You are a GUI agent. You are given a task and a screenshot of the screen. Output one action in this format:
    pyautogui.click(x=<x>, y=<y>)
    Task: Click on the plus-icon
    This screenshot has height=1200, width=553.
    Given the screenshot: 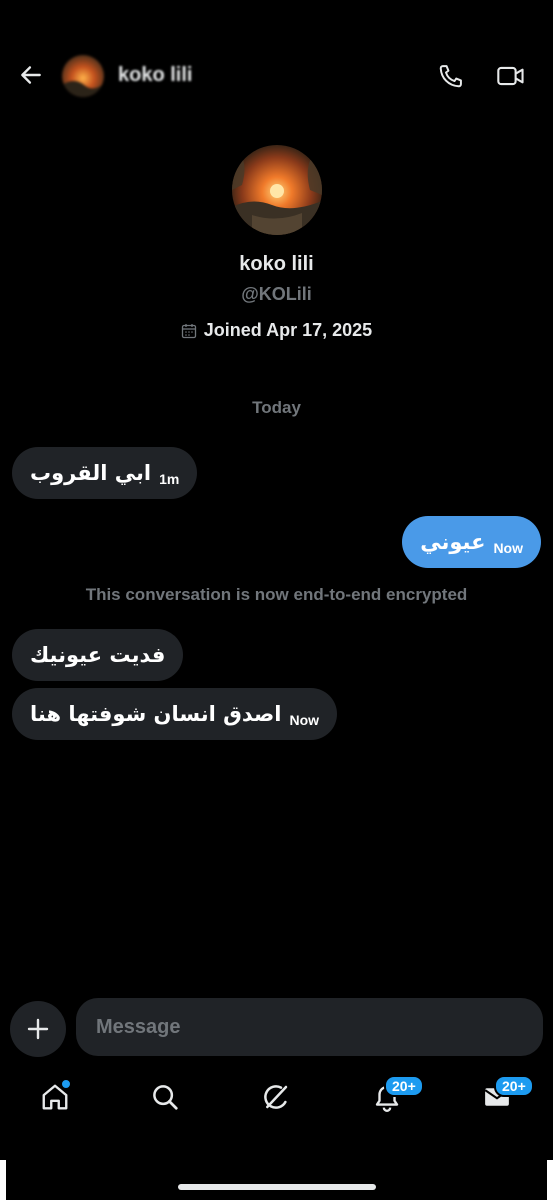 What is the action you would take?
    pyautogui.click(x=38, y=1029)
    